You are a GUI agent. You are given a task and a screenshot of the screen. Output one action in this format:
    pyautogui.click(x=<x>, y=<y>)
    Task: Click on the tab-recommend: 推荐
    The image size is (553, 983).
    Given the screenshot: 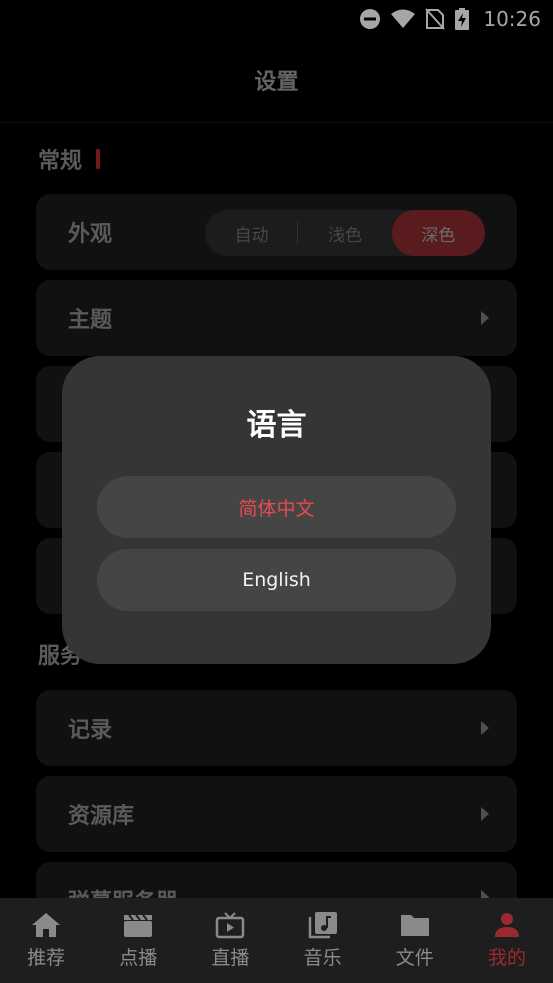 What is the action you would take?
    pyautogui.click(x=46, y=940)
    